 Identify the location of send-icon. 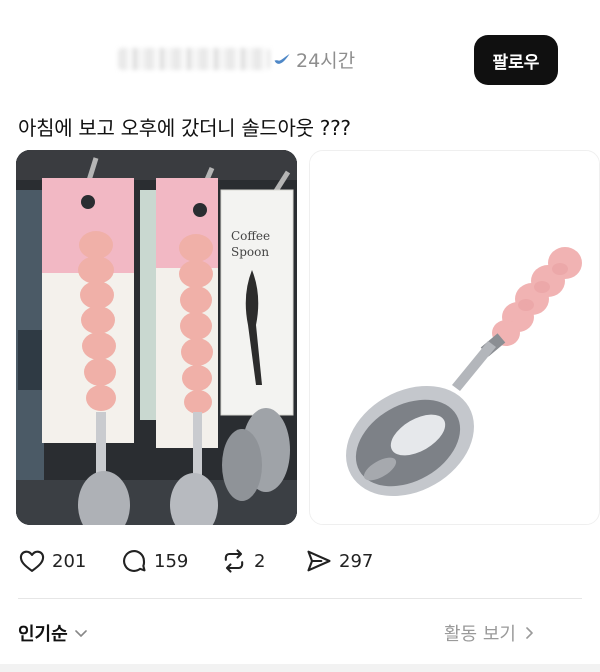
(319, 561).